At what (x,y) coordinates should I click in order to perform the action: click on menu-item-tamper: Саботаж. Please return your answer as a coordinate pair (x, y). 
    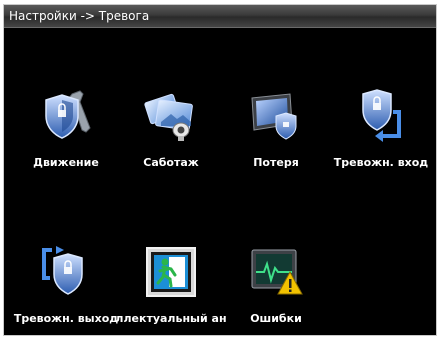
    Looking at the image, I should click on (171, 129).